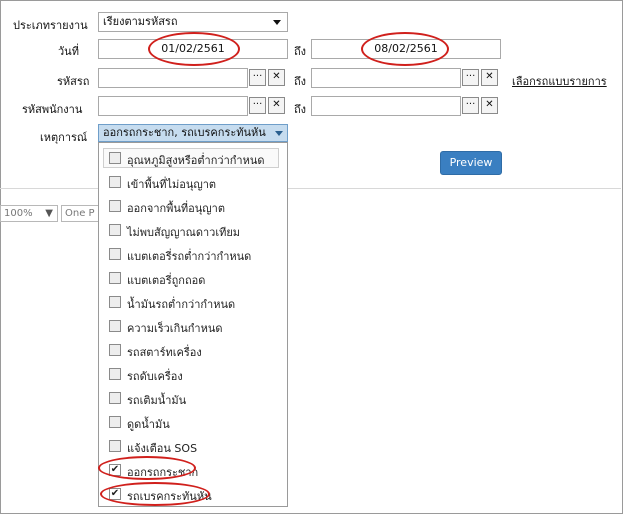 The image size is (623, 514). Describe the element at coordinates (140, 21) in the screenshot. I see `report-type-value: เรียงตามรหัสรถ` at that location.